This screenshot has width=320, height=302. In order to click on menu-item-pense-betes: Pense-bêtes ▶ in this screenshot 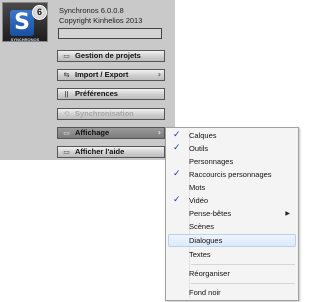, I will do `click(232, 213)`.